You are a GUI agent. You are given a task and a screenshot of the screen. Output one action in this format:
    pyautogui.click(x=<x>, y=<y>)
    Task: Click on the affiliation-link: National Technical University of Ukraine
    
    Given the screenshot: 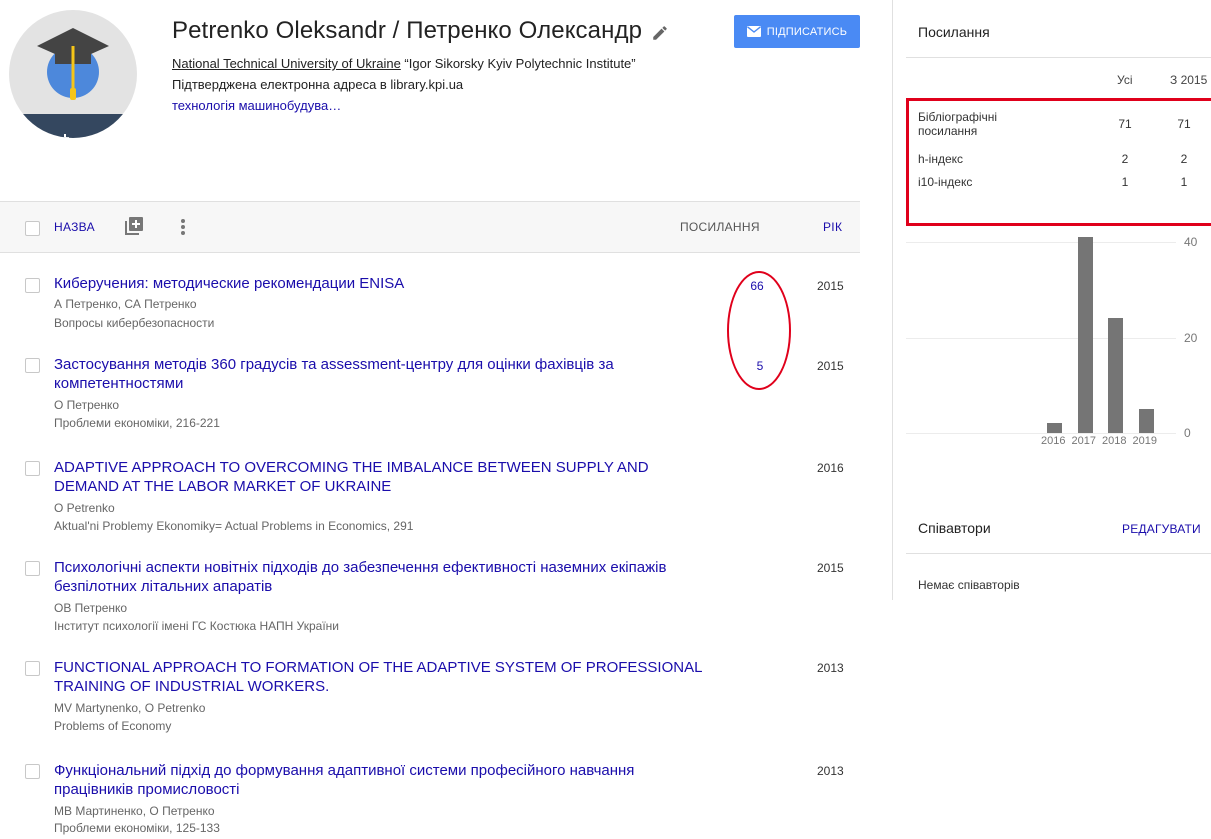 What is the action you would take?
    pyautogui.click(x=286, y=63)
    